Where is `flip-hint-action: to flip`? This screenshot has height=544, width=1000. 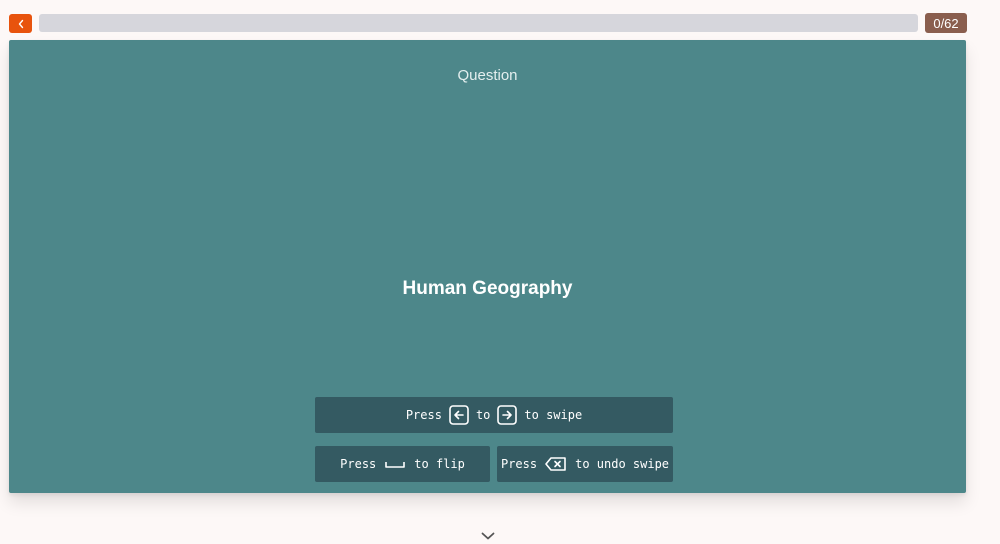 flip-hint-action: to flip is located at coordinates (439, 464).